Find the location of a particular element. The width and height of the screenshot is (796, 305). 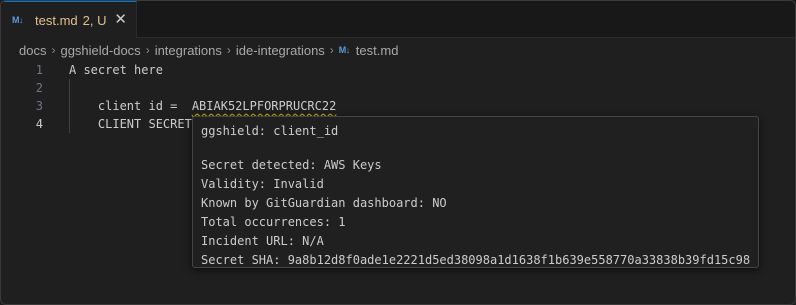

line-text: client id = ABIAK52LPFORPRUCRC22 is located at coordinates (202, 106).